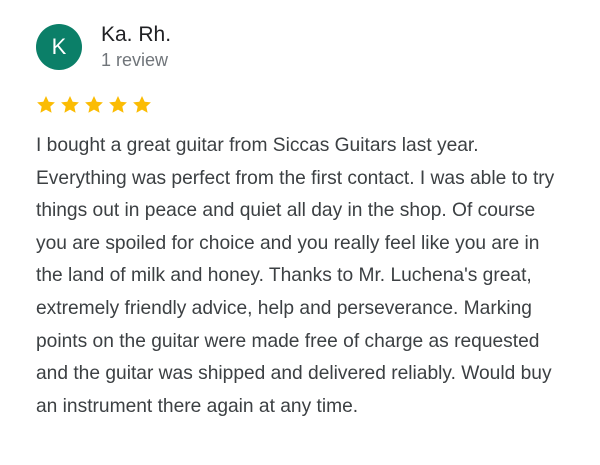  I want to click on reviewer-name: Ka. Rh., so click(136, 35).